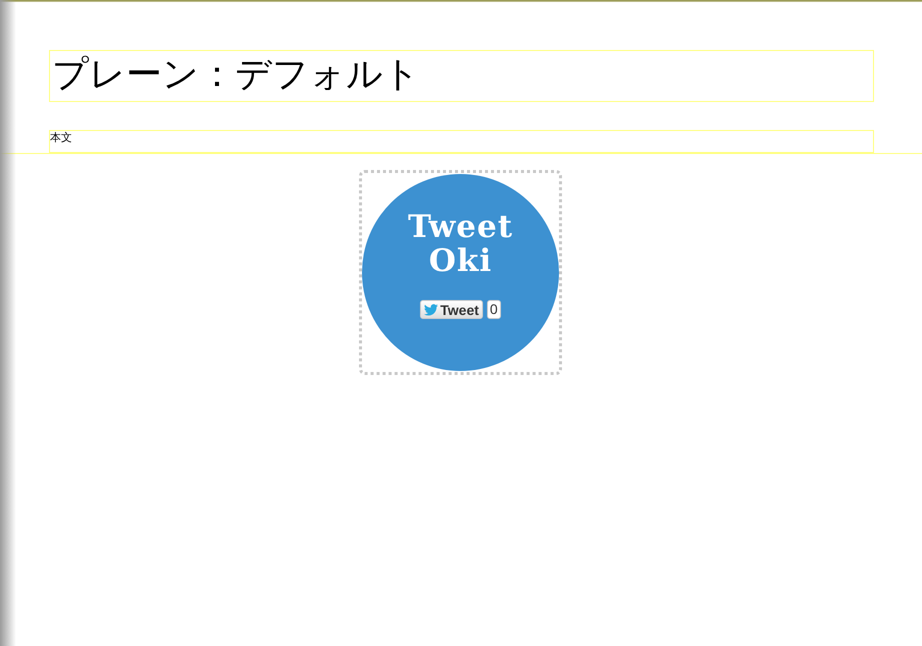 This screenshot has height=646, width=922. I want to click on tweet-button: Tweet, so click(451, 309).